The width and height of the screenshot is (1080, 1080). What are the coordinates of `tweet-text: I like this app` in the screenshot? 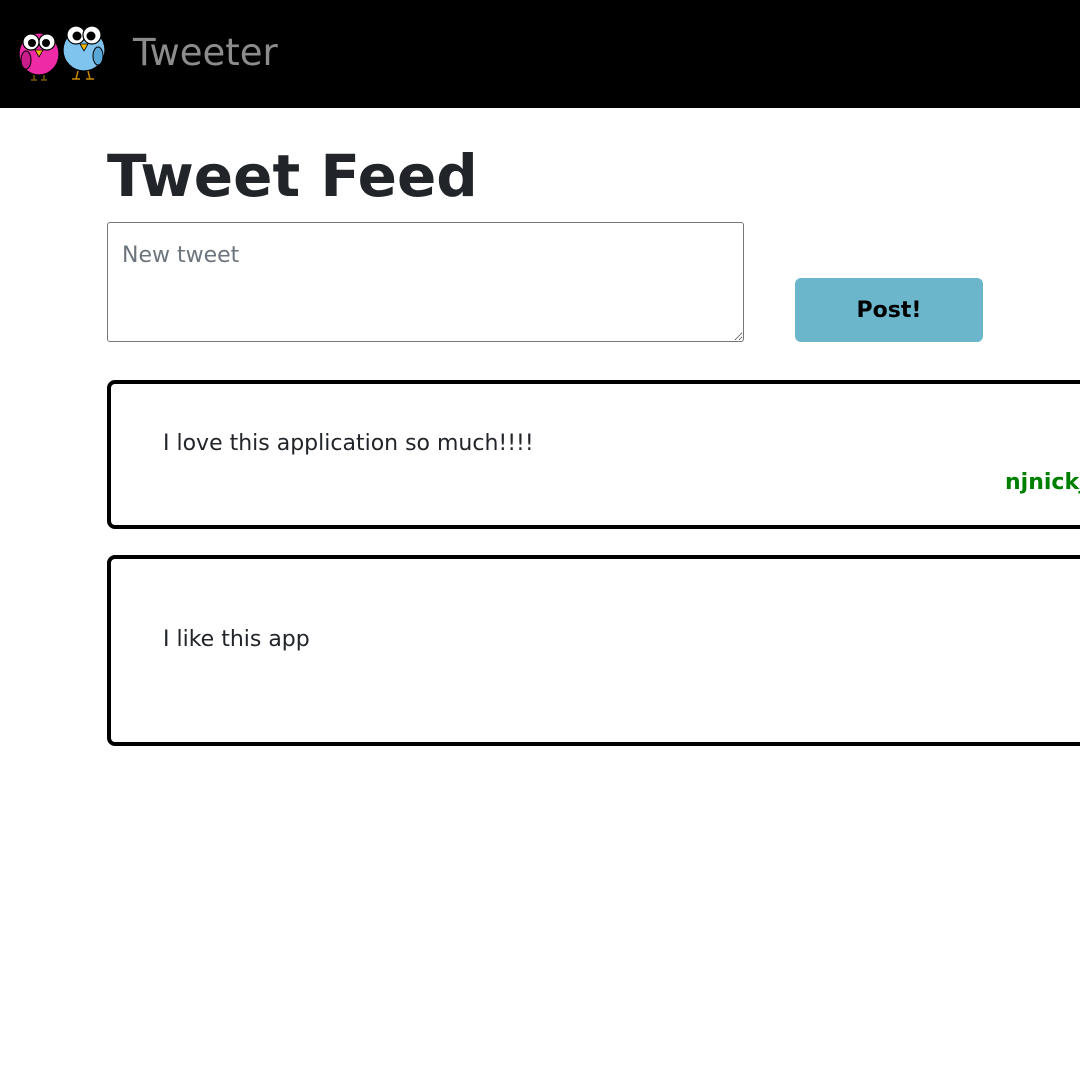 It's located at (236, 639).